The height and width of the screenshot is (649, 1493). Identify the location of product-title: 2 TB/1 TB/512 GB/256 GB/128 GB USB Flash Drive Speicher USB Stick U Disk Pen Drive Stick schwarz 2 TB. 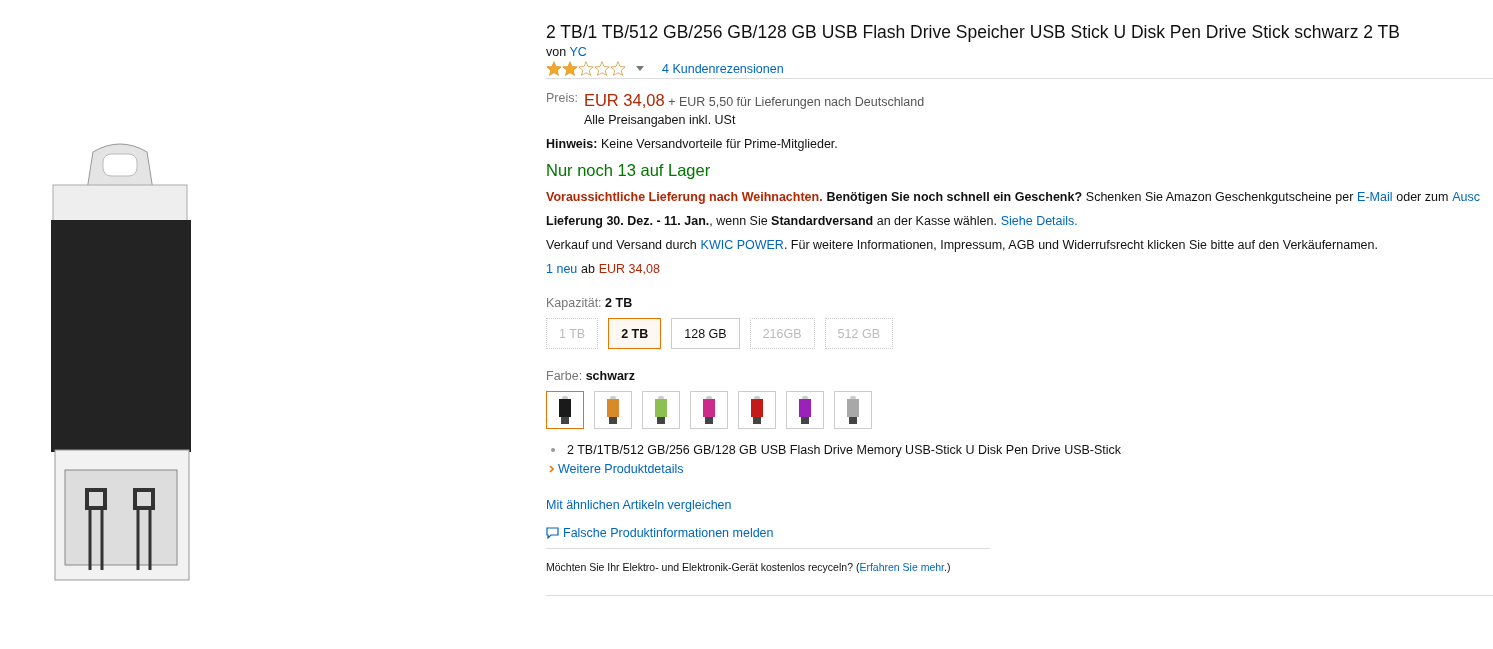
(973, 32).